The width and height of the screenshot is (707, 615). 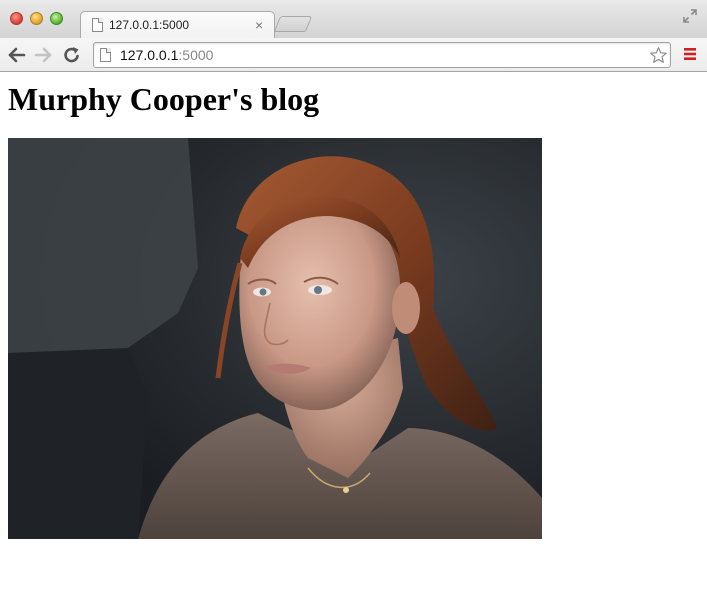 I want to click on fullscreen-icon, so click(x=690, y=16).